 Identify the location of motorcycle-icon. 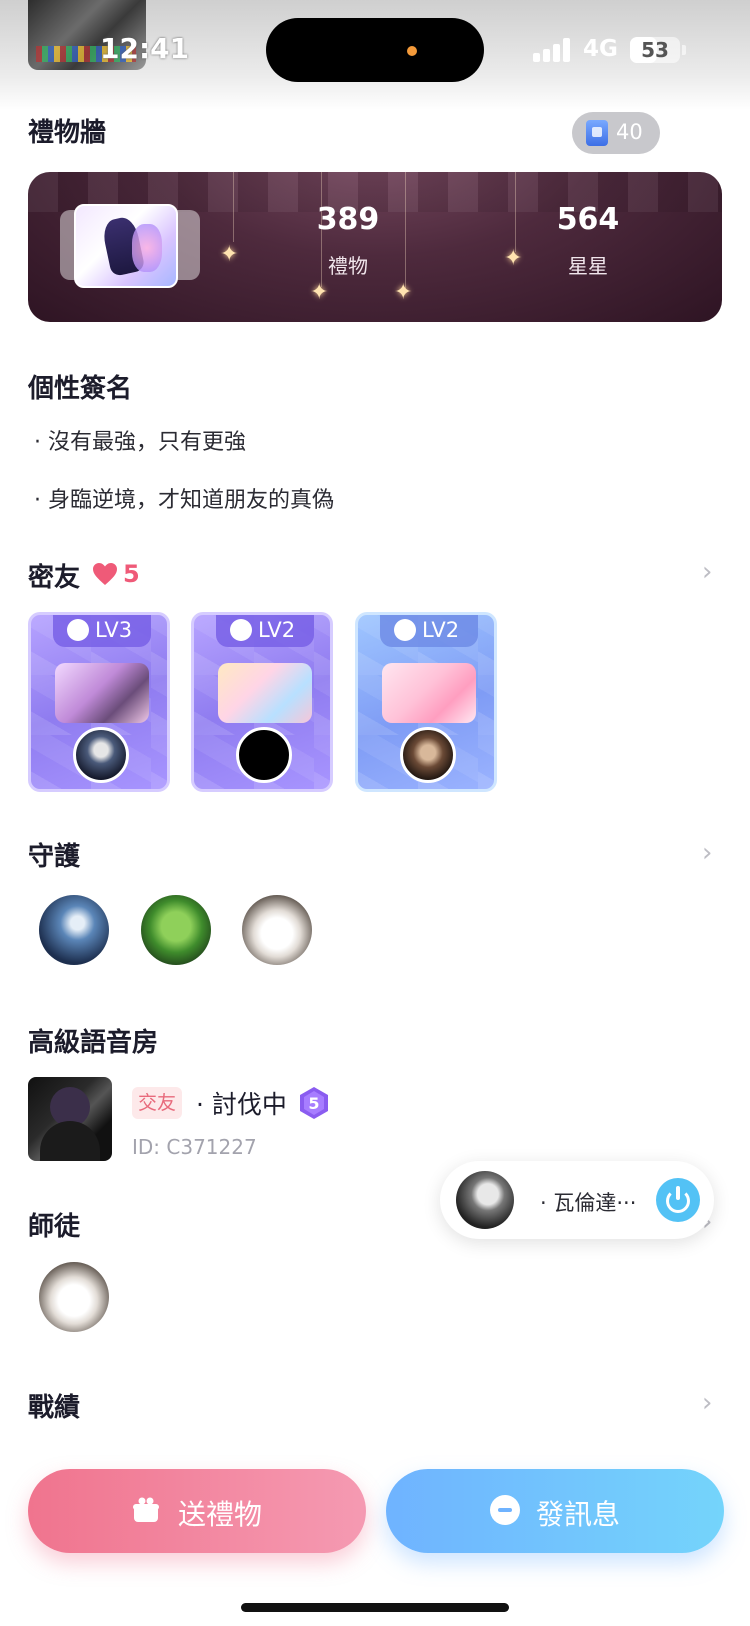
(102, 693).